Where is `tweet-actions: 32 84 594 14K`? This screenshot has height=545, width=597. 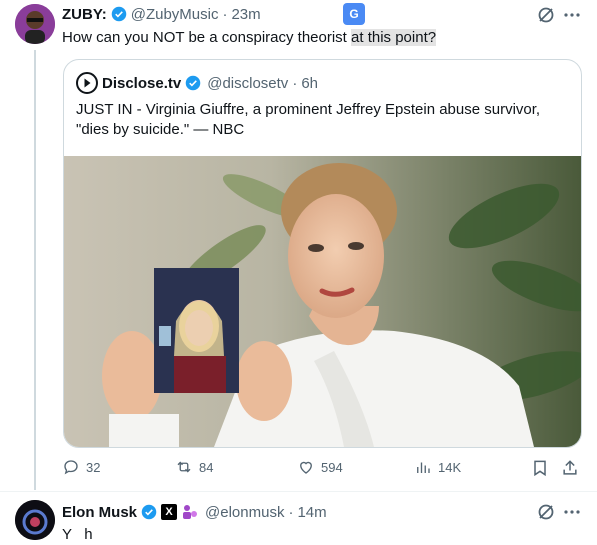
tweet-actions: 32 84 594 14K is located at coordinates (322, 470).